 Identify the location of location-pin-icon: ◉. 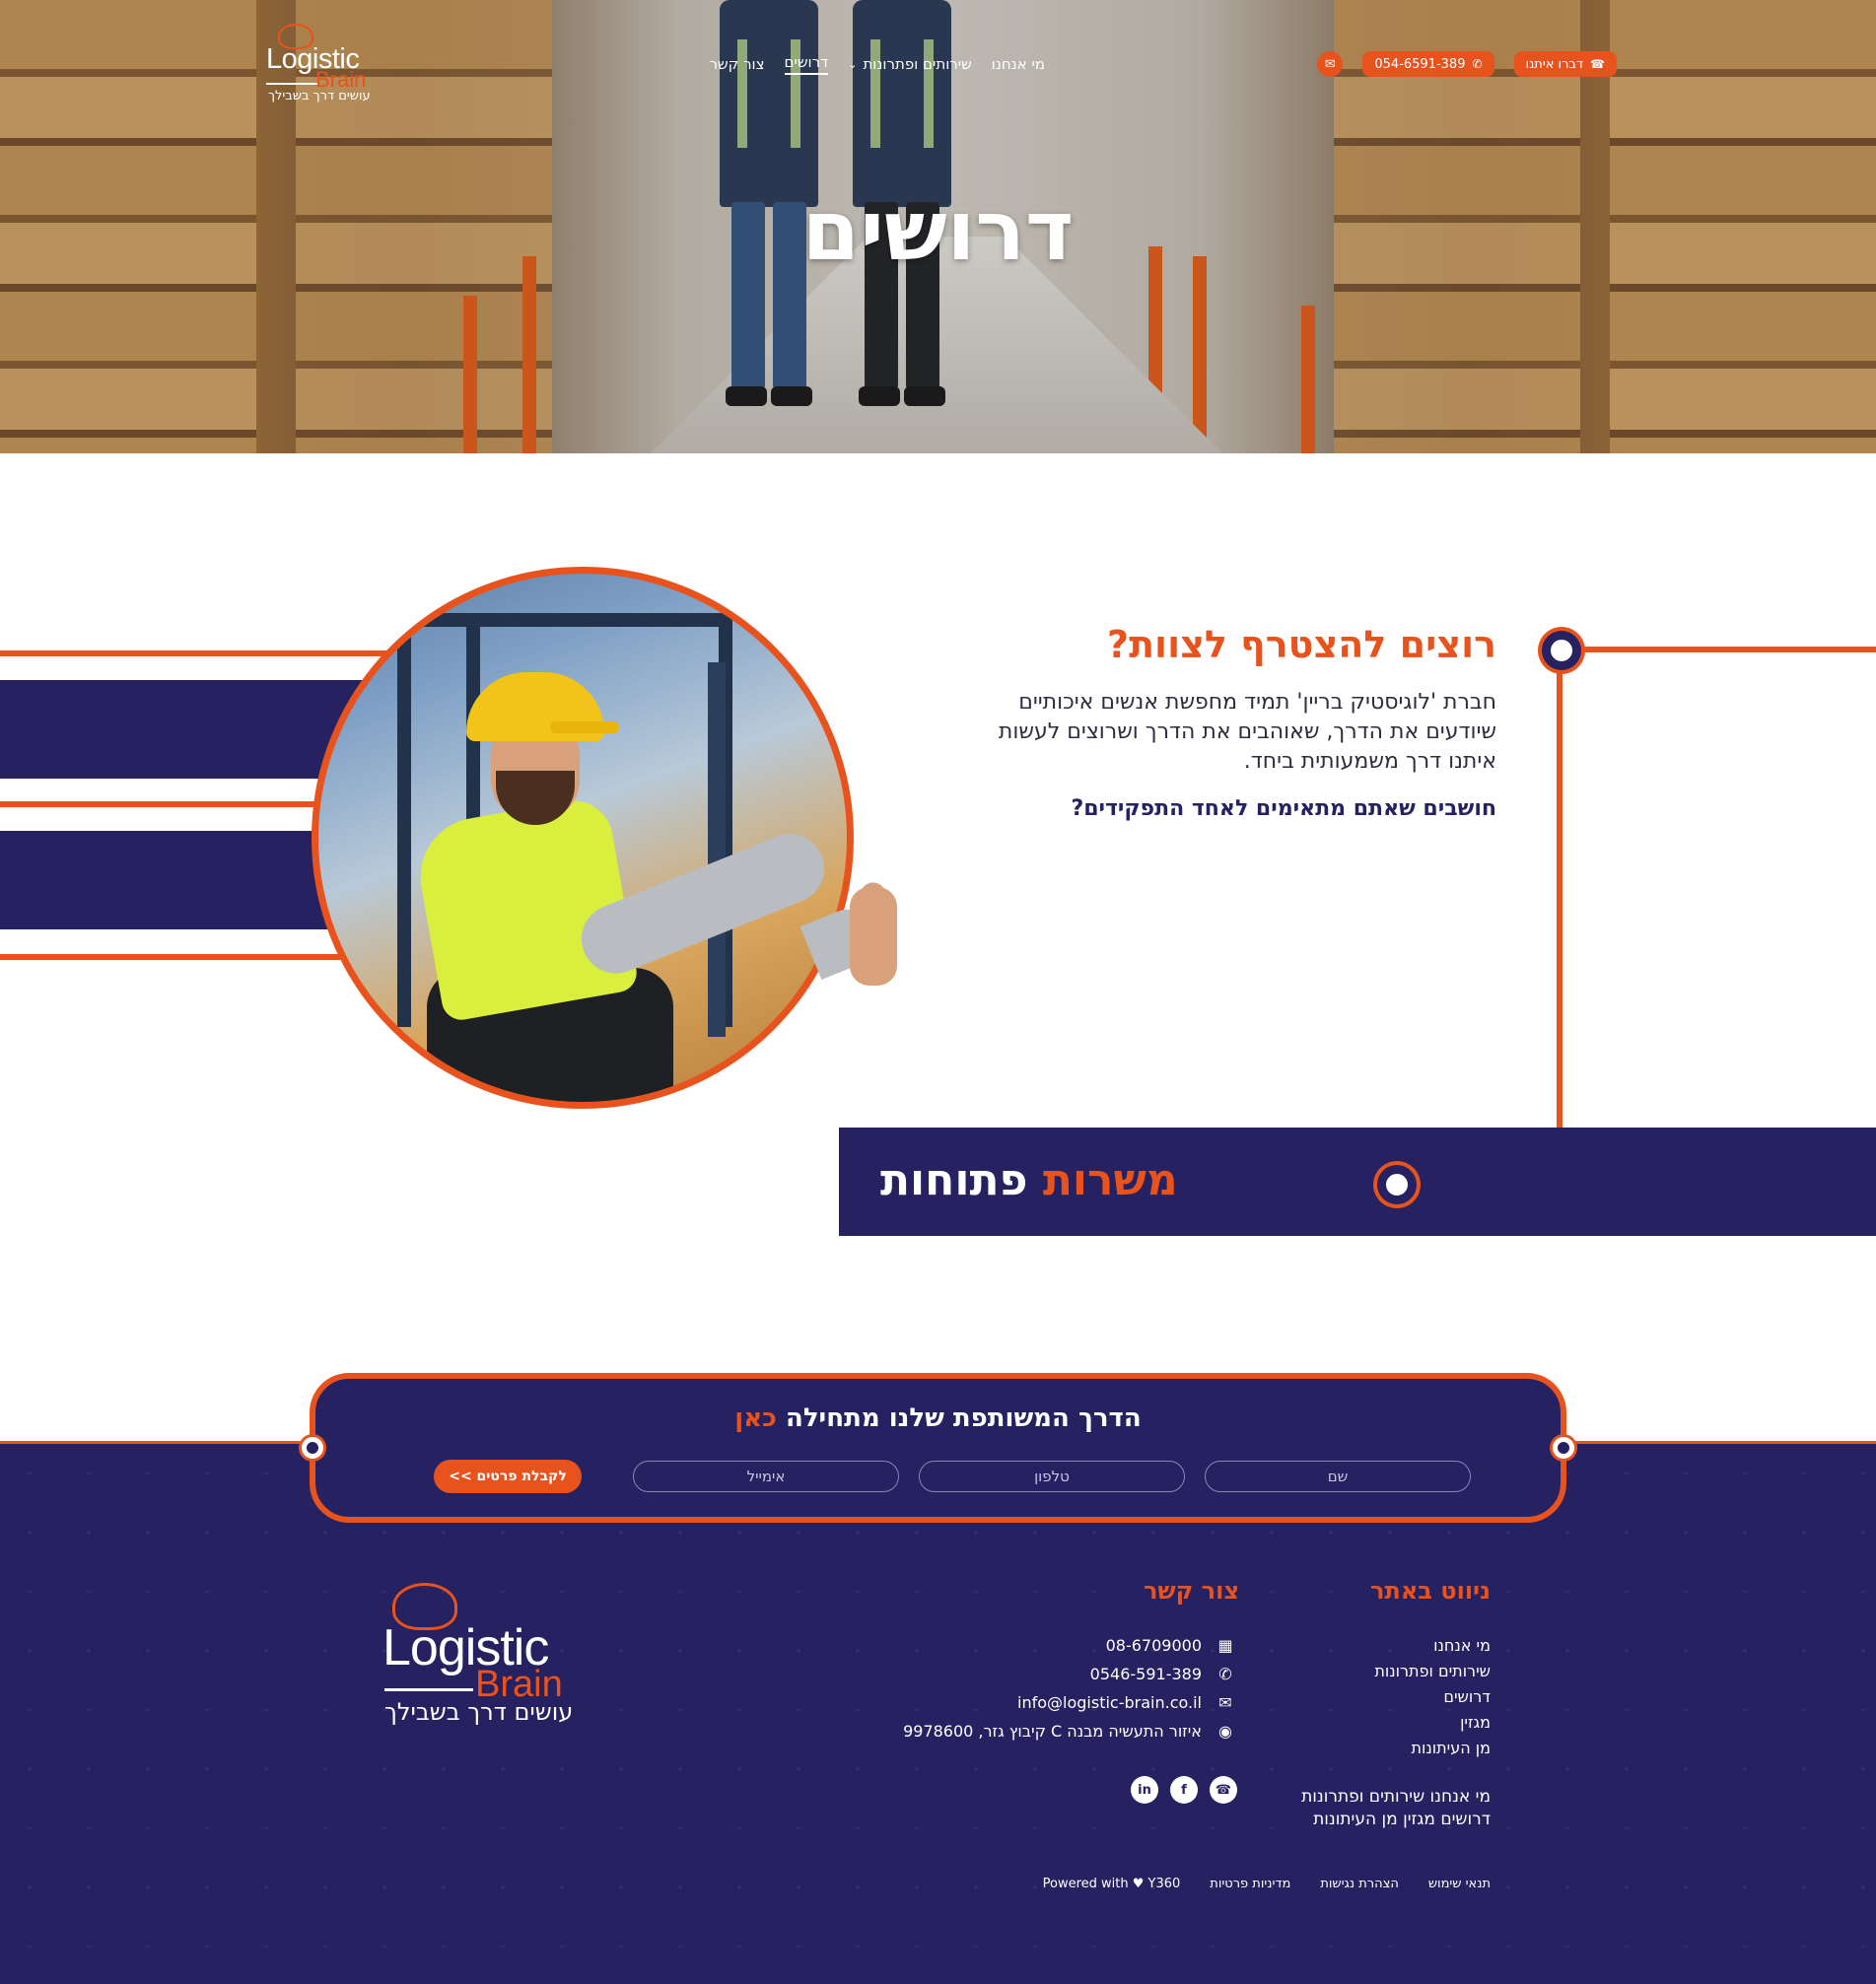
(1225, 1732).